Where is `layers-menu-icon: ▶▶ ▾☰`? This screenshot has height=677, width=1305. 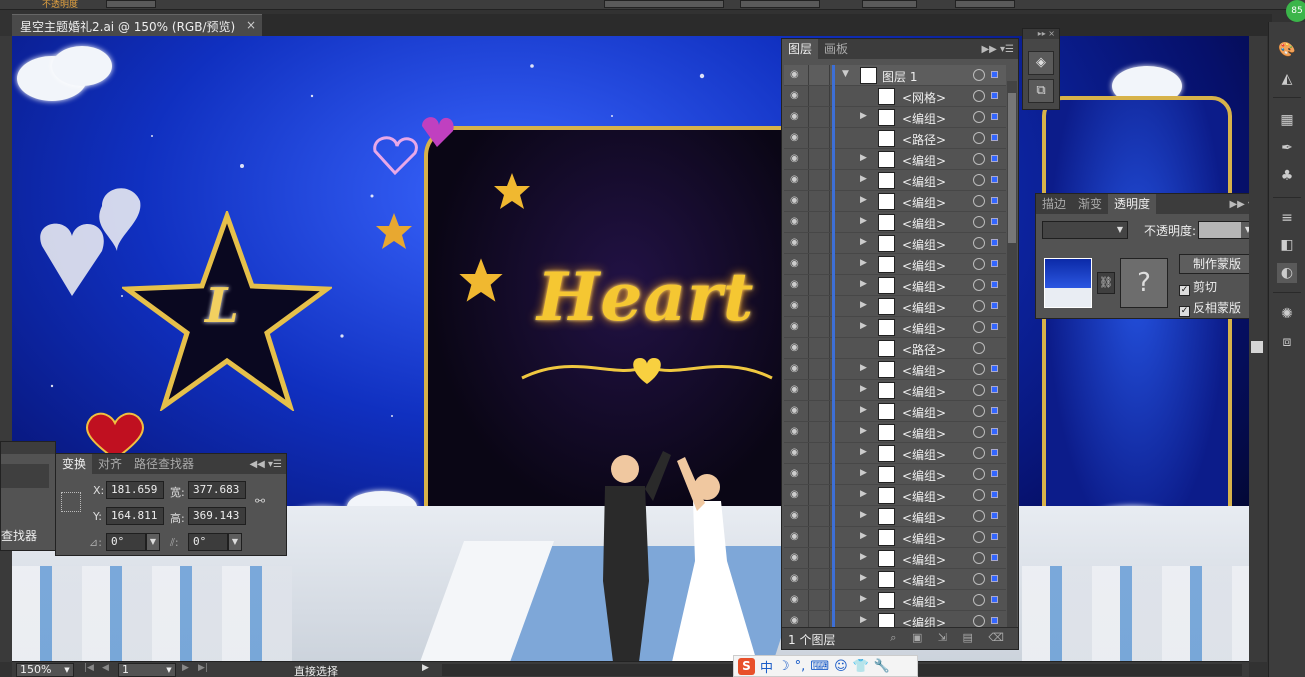 layers-menu-icon: ▶▶ ▾☰ is located at coordinates (997, 49).